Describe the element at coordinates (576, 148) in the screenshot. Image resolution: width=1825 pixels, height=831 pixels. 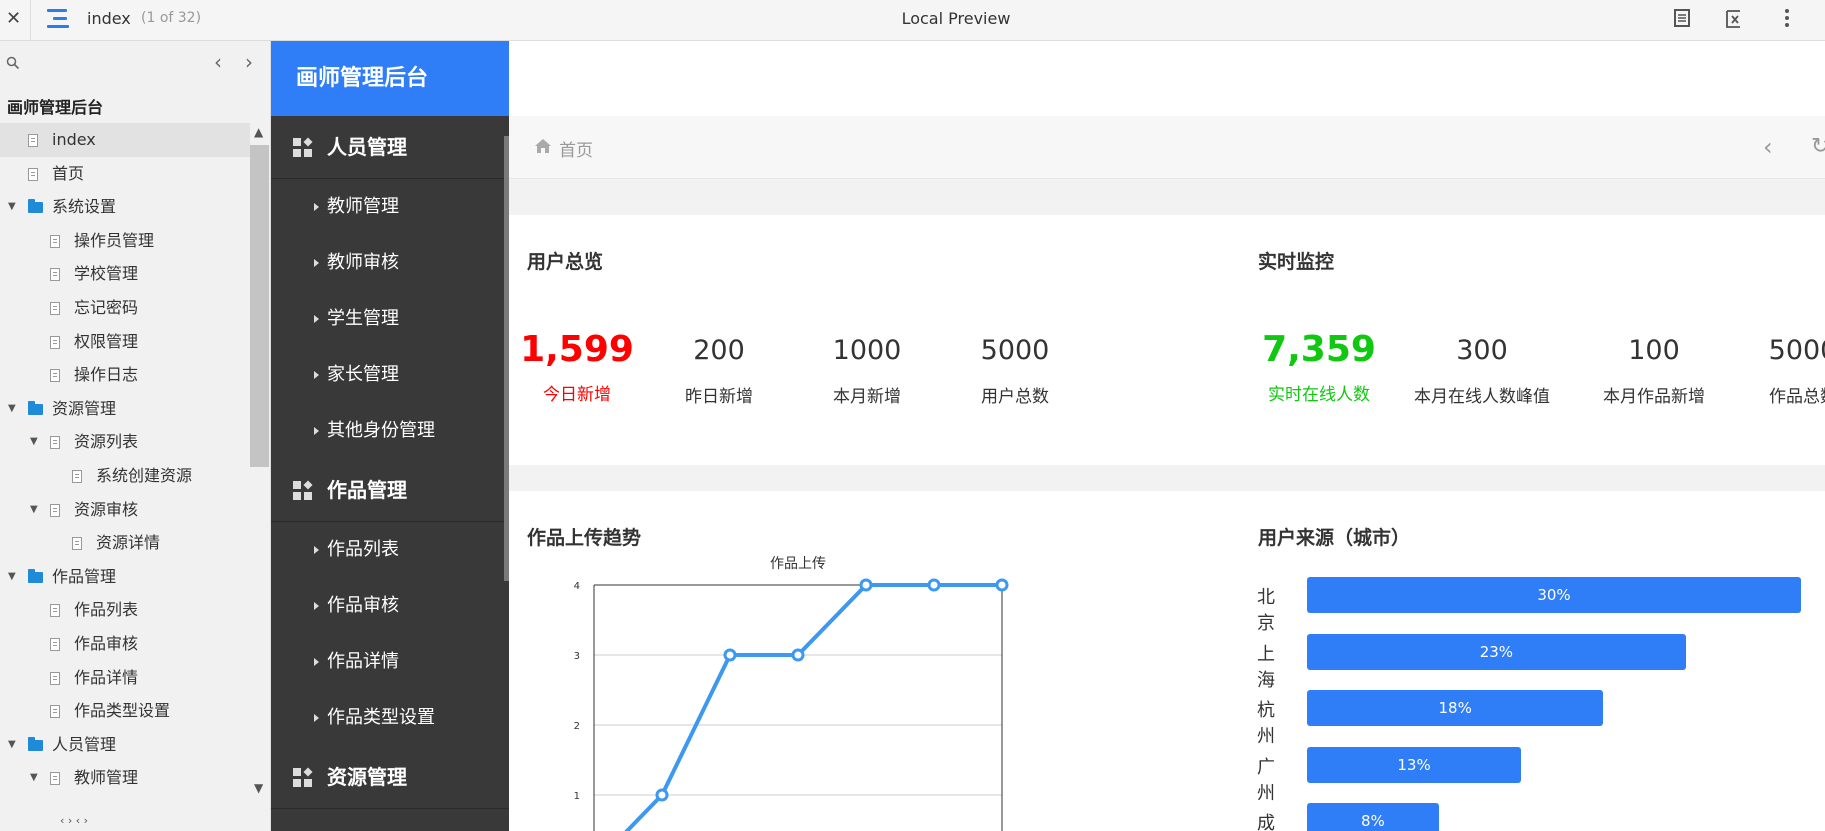
I see `breadcrumb-home: 首页` at that location.